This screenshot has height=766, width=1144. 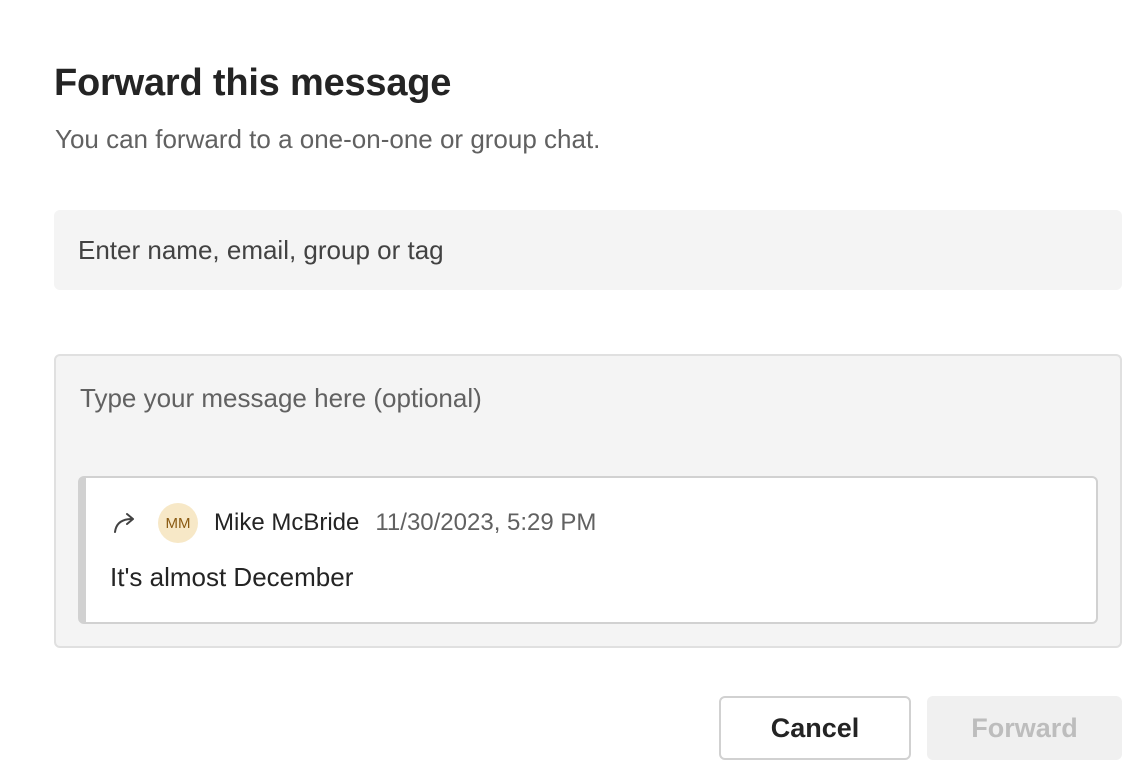 What do you see at coordinates (588, 250) in the screenshot?
I see `recipient-search-input` at bounding box center [588, 250].